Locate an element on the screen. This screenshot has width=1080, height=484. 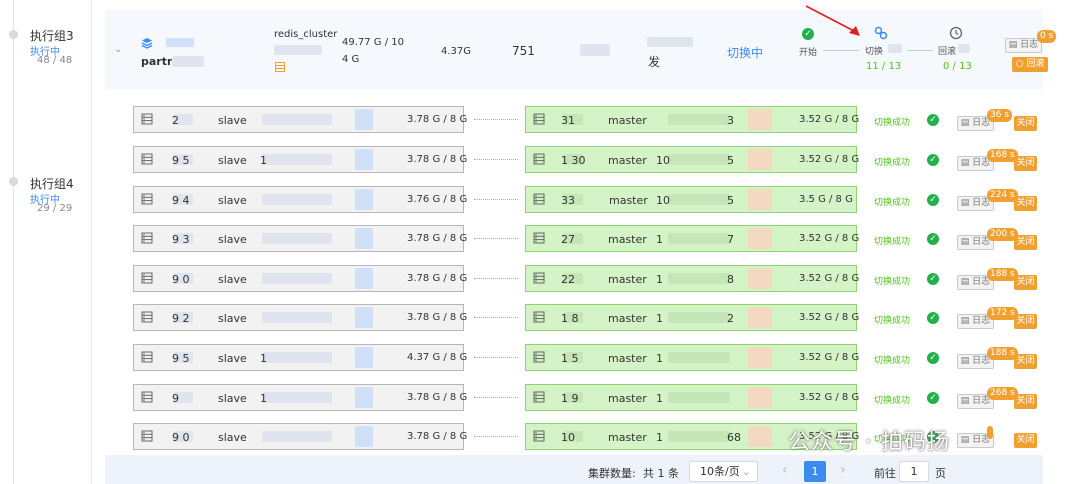
master-ip-tail: 5 is located at coordinates (730, 200).